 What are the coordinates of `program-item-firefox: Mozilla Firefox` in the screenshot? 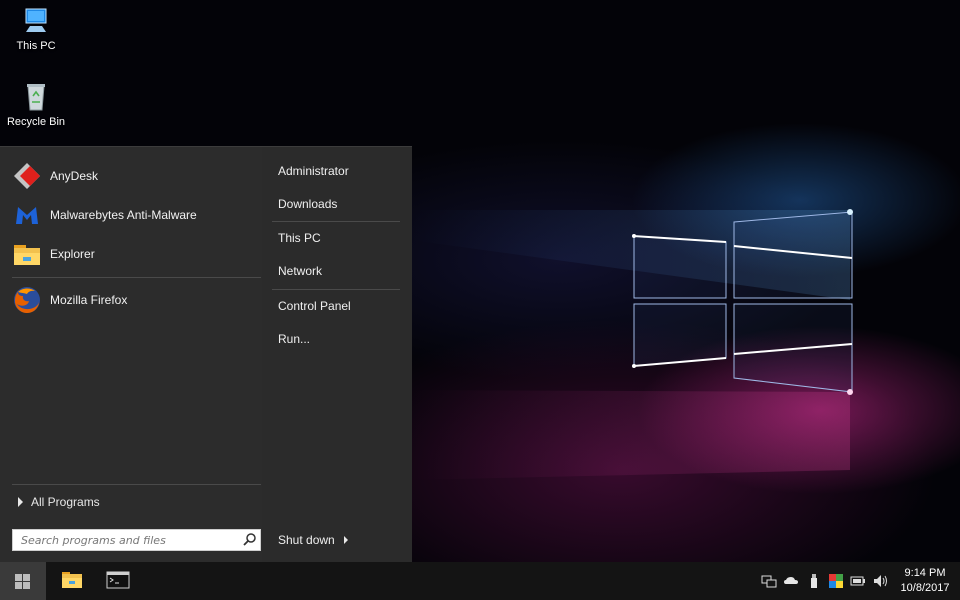 It's located at (132, 300).